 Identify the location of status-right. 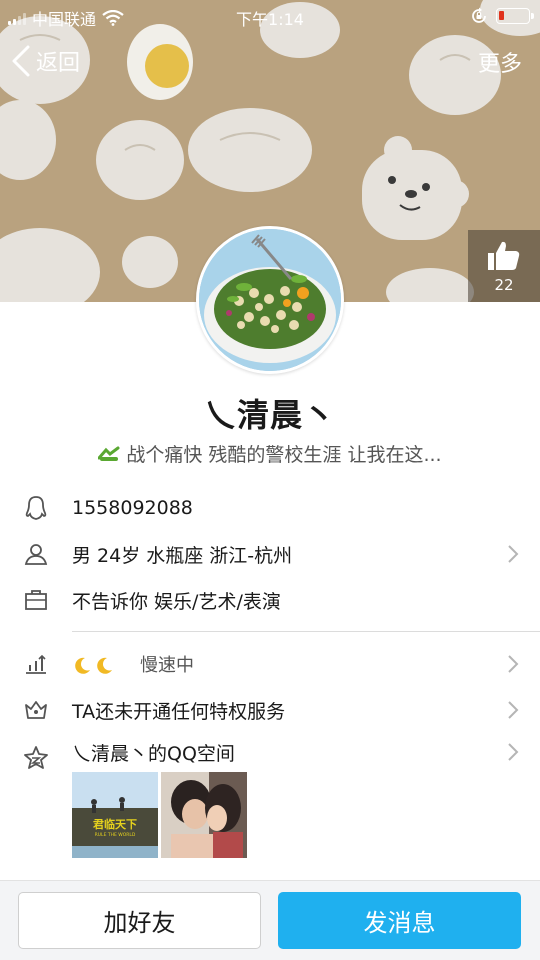
(502, 16).